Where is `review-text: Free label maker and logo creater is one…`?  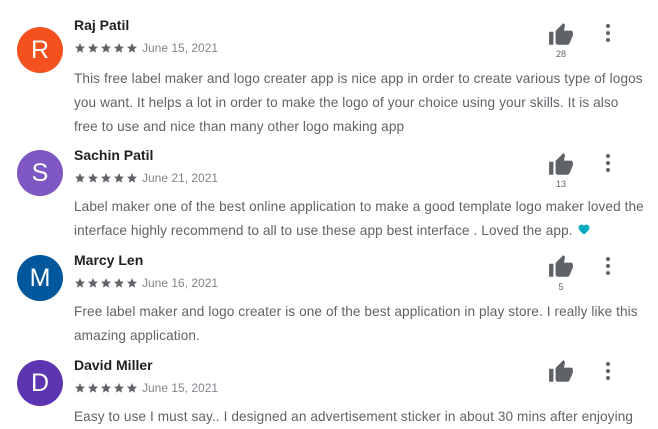 review-text: Free label maker and logo creater is one… is located at coordinates (356, 323).